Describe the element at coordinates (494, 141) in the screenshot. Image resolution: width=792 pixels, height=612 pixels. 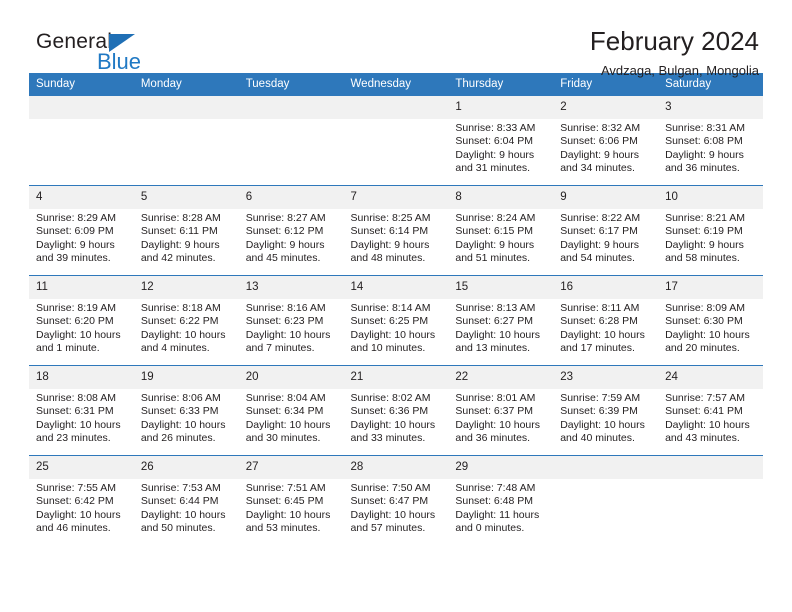
I see `day-info-line: Sunset: 6:04 PM` at that location.